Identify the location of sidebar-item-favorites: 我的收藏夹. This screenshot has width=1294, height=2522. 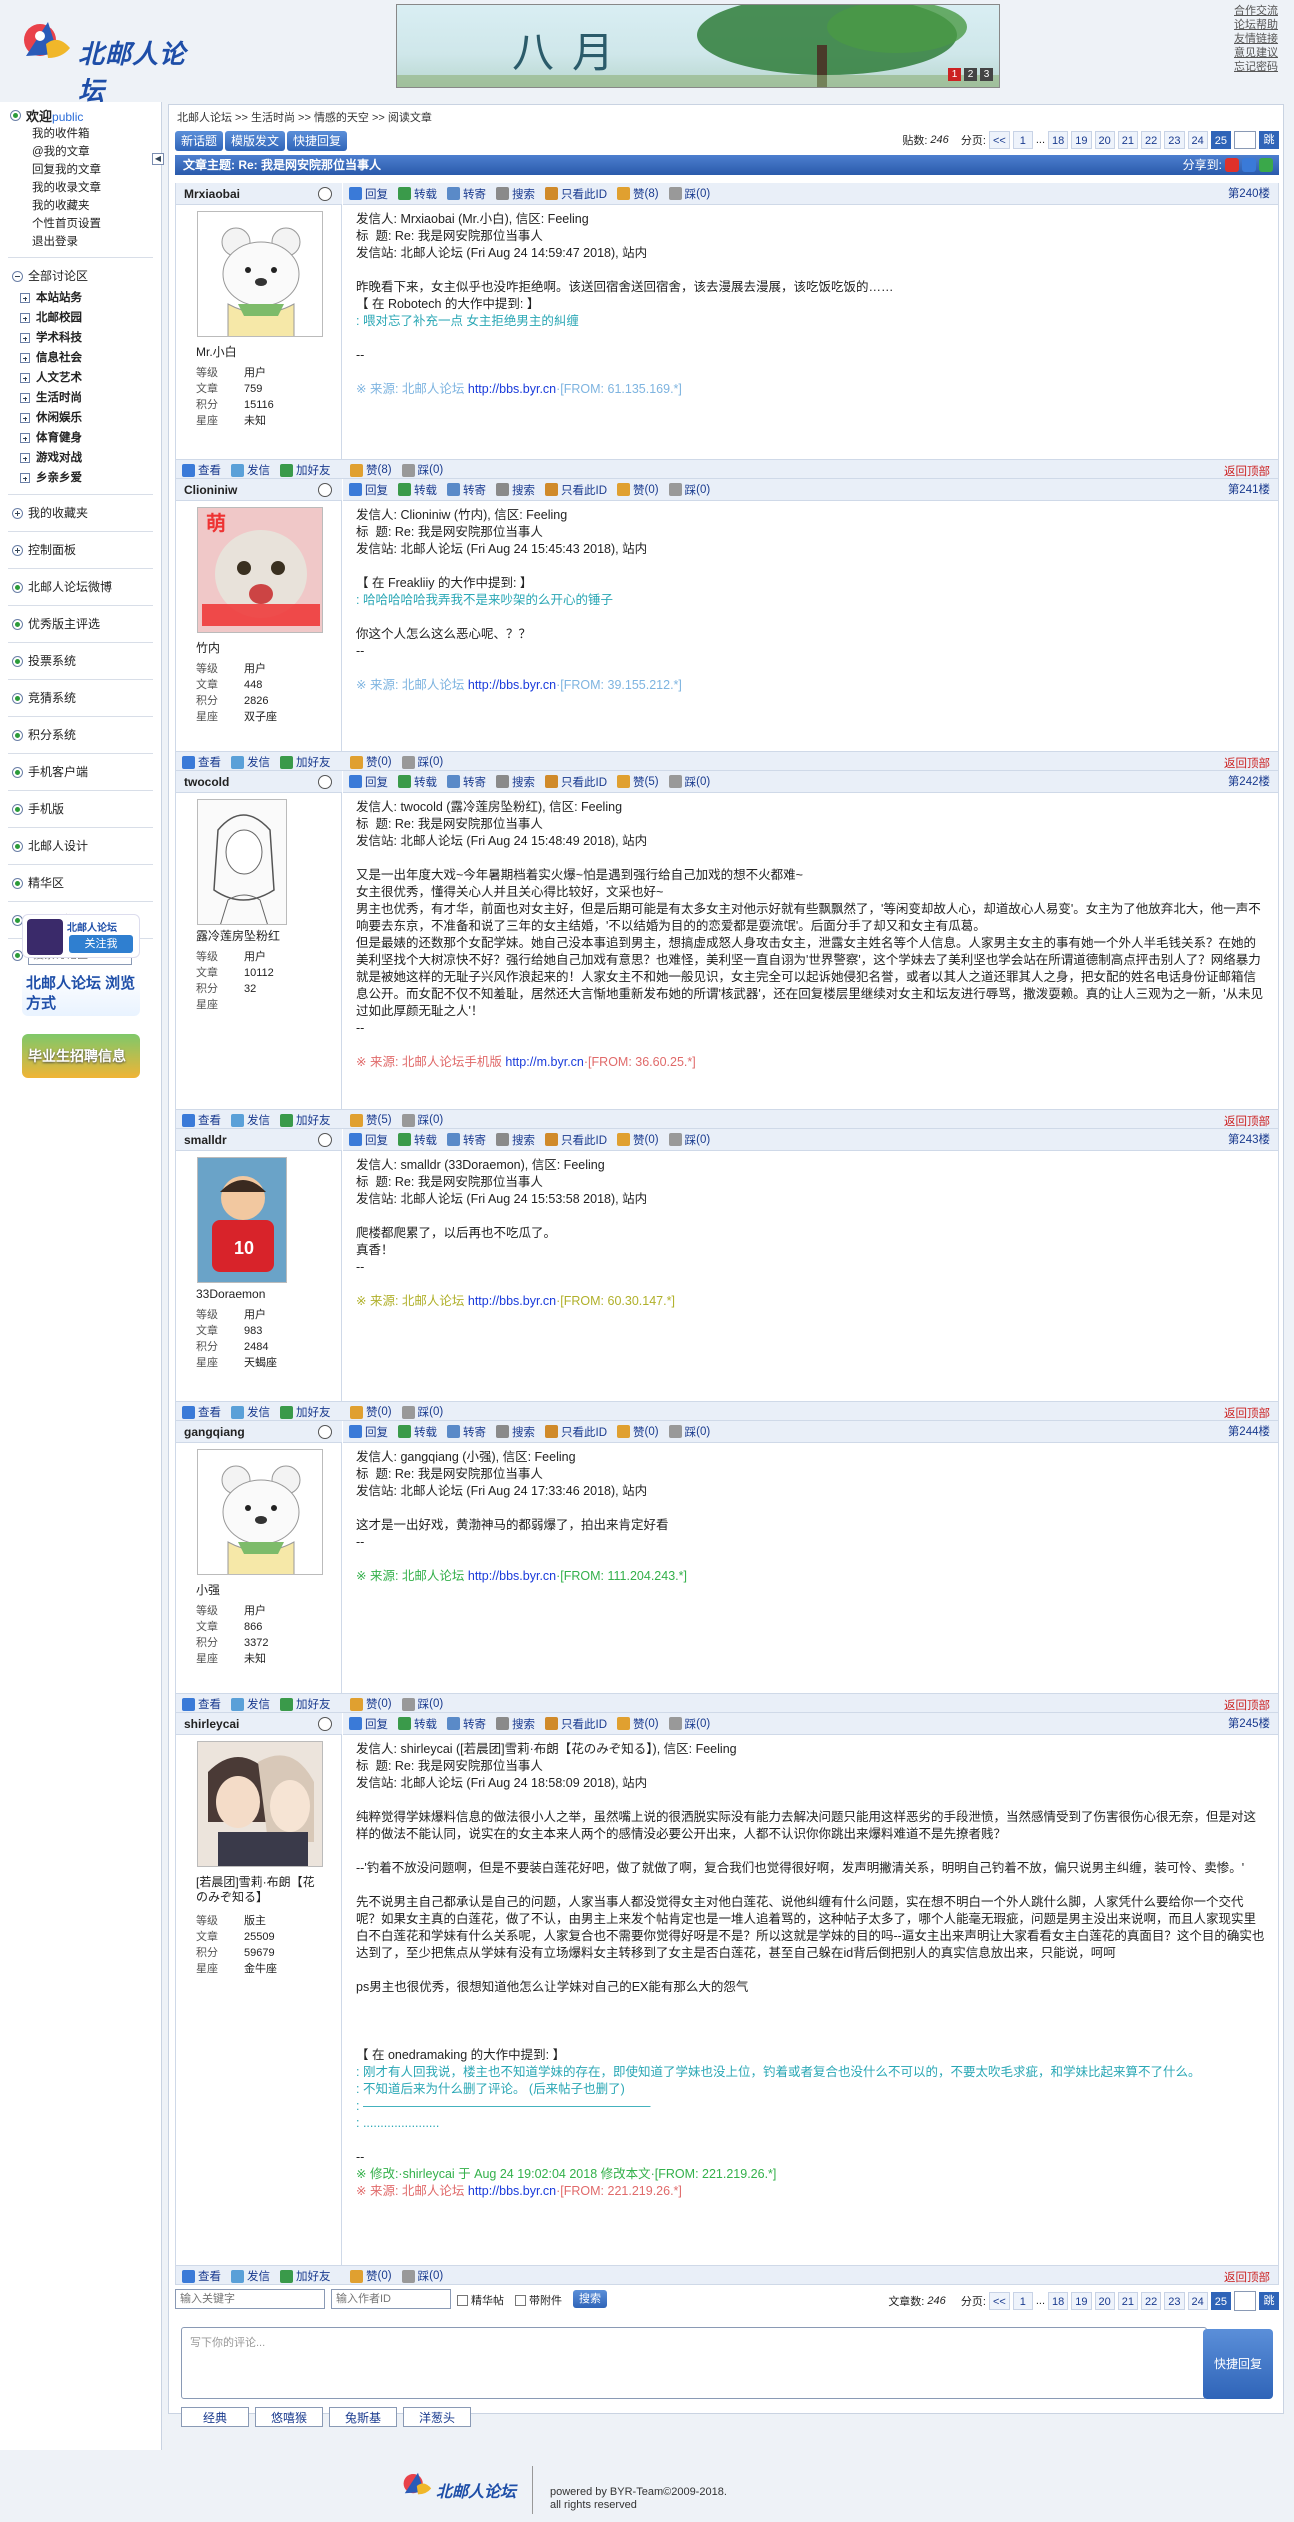
(80, 513).